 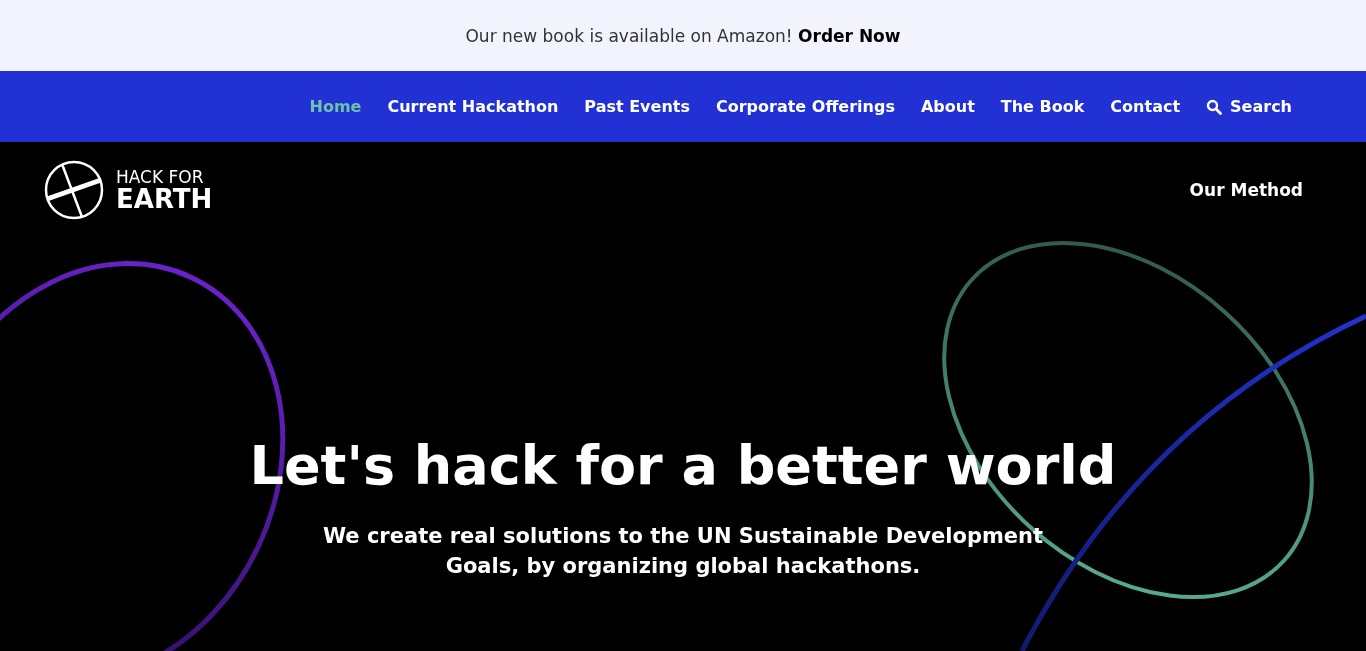 I want to click on nav-link: Current Hackathon, so click(x=473, y=106).